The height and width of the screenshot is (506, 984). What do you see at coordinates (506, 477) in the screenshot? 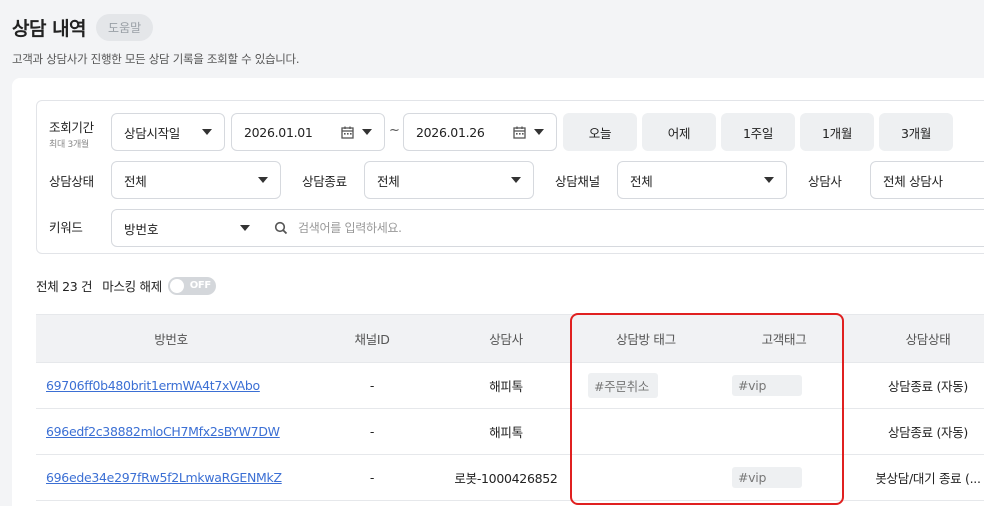
I see `agent-cell: 로봇-1000426852` at bounding box center [506, 477].